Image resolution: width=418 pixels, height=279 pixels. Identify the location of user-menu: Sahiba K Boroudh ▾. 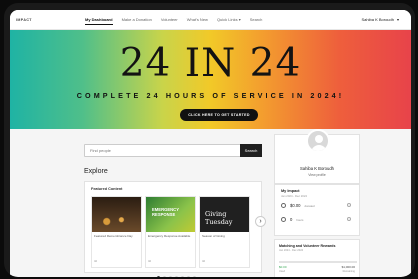
(380, 19).